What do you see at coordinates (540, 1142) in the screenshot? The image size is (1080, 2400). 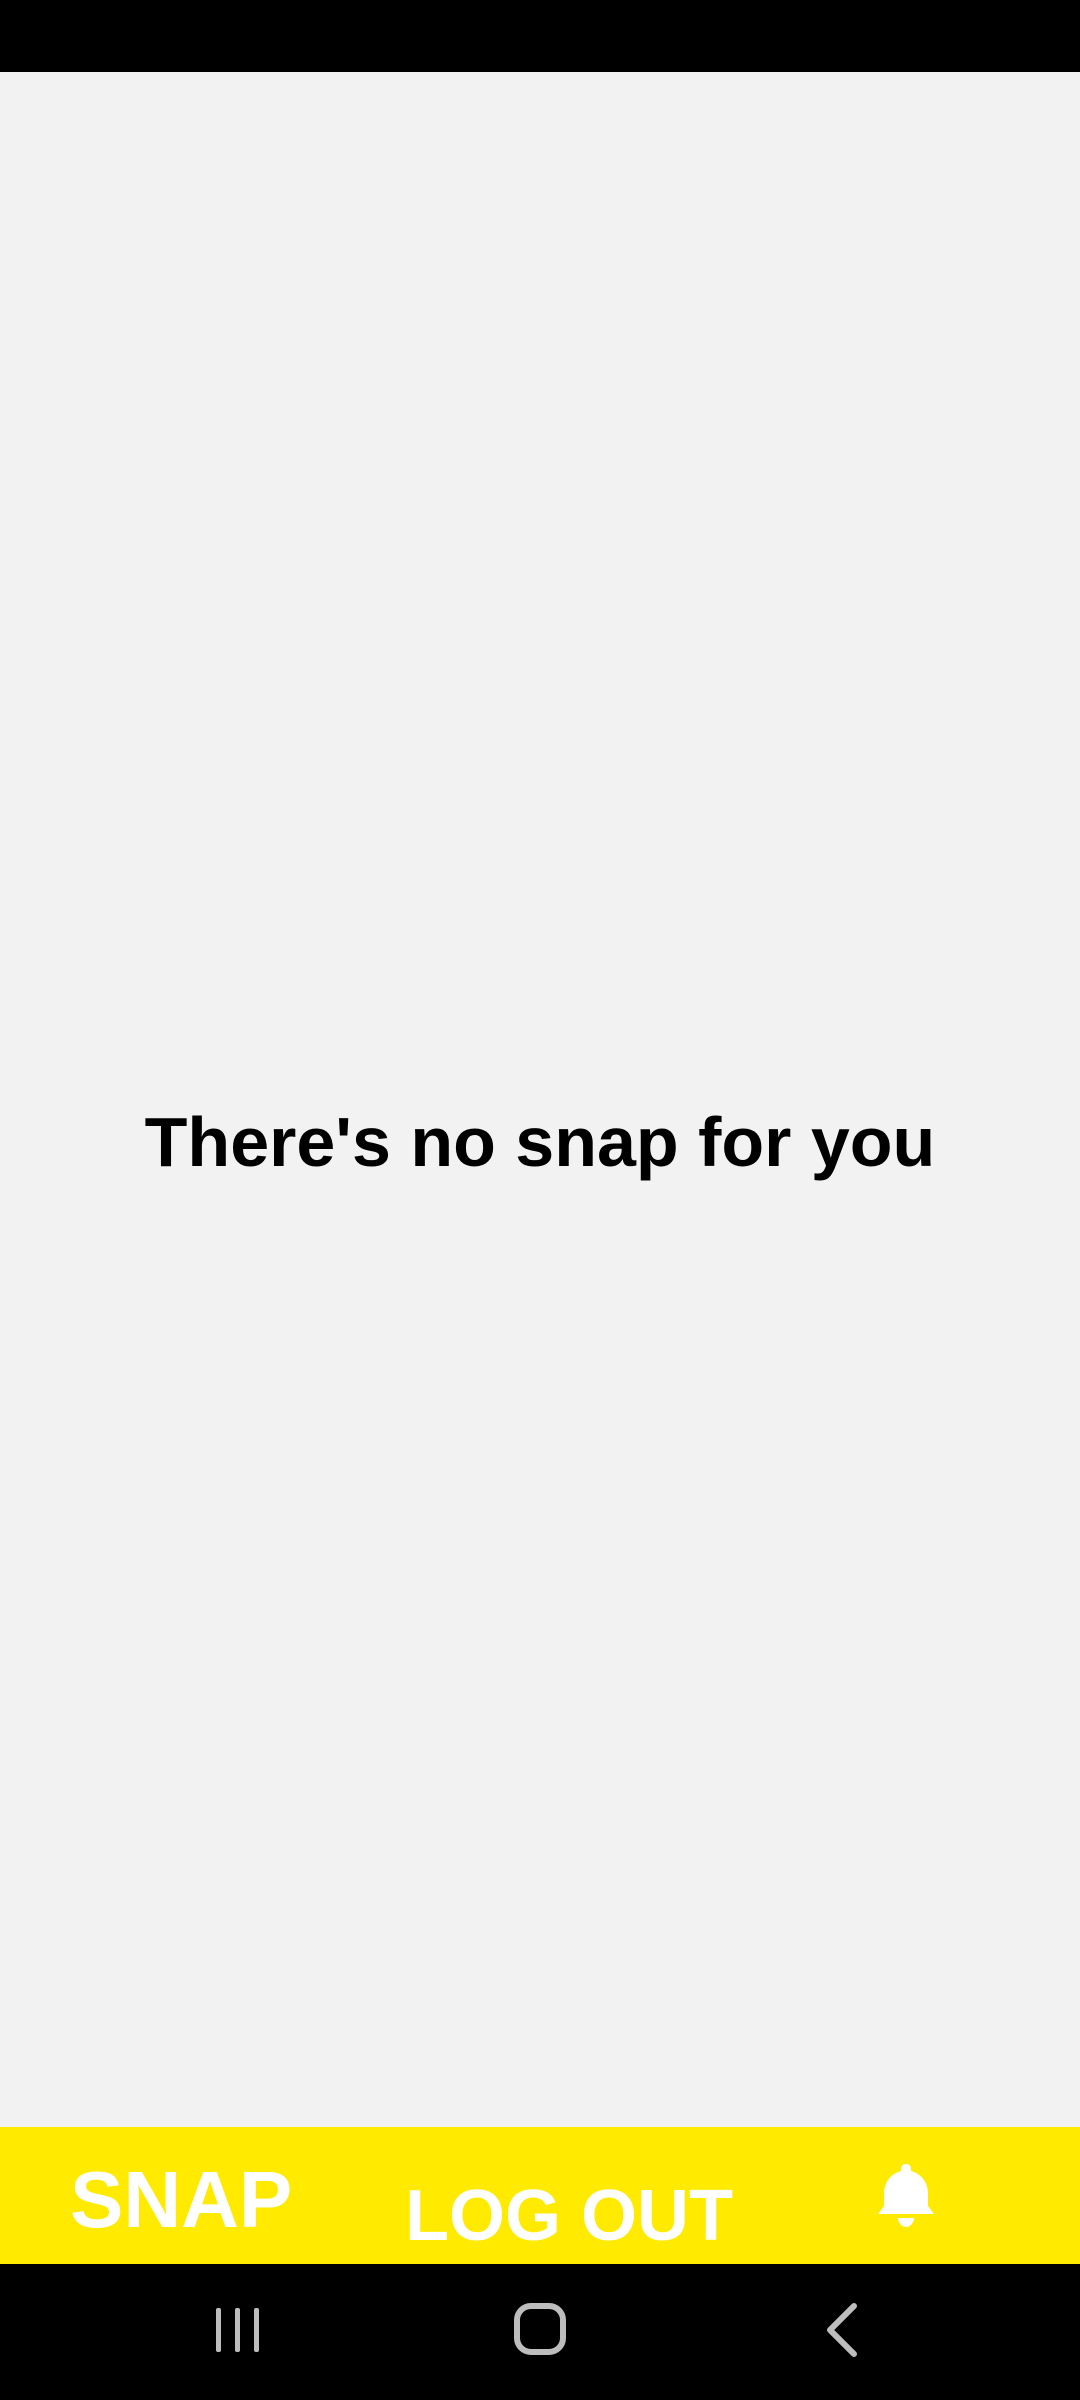 I see `empty-state-message: There's no snap for you` at bounding box center [540, 1142].